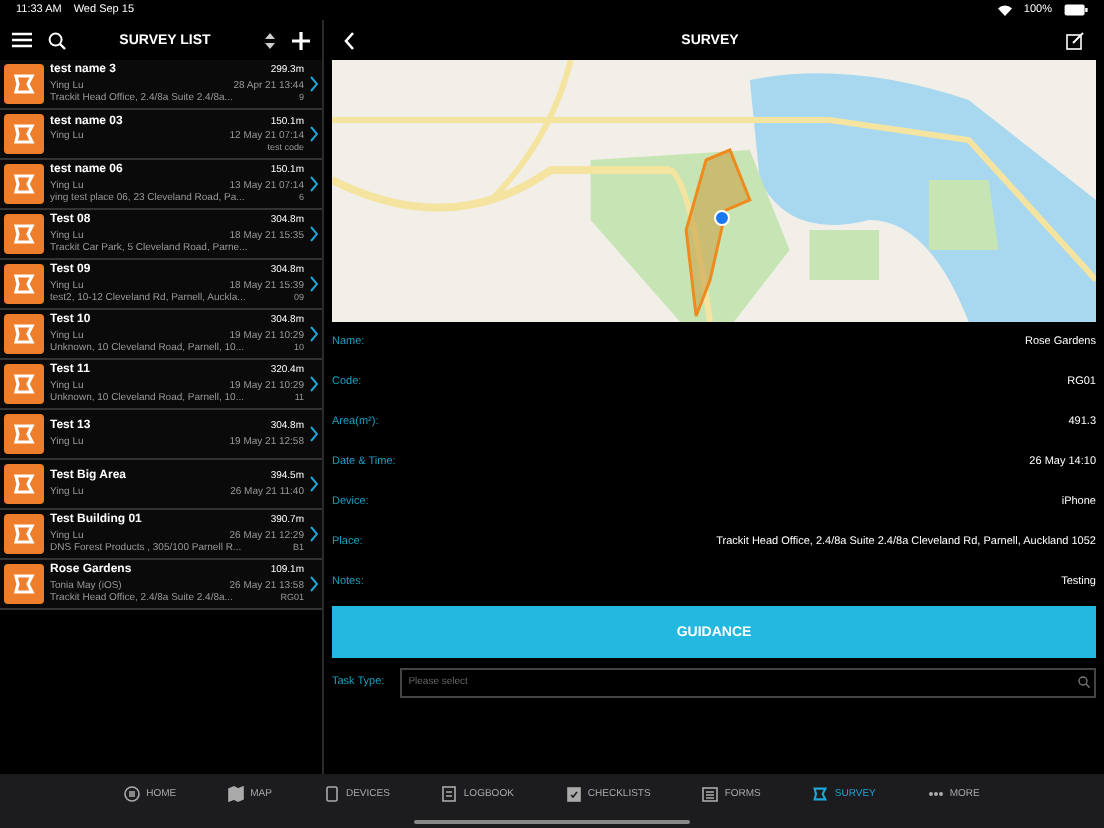  I want to click on chevron-left-icon, so click(349, 40).